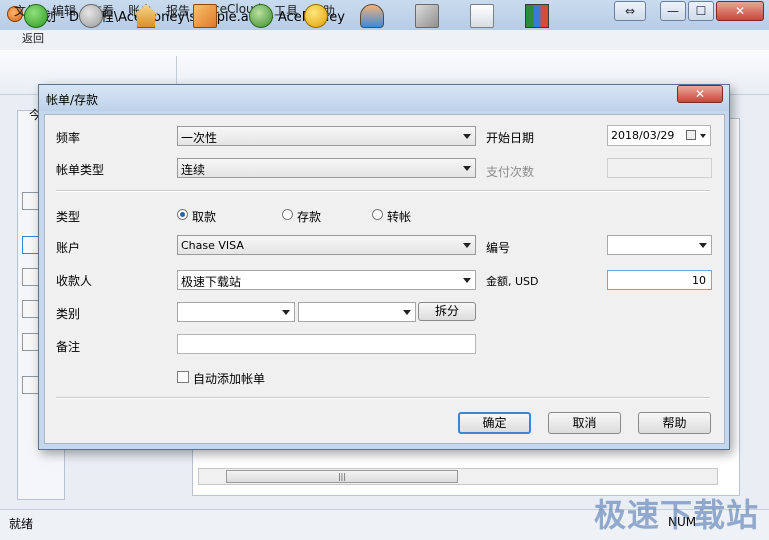  I want to click on number-label: 编号, so click(498, 248).